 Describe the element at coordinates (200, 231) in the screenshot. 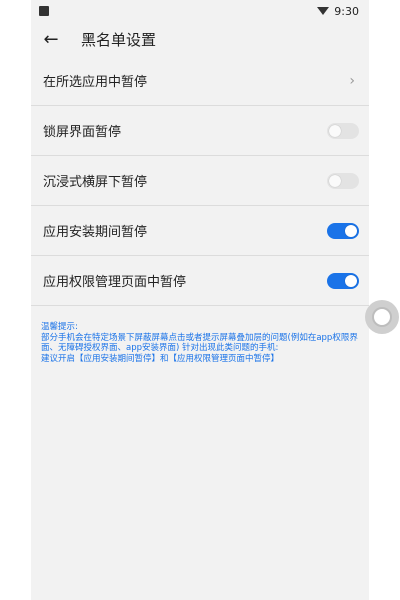

I see `setting-row-app-install: 应用安装期间暂停` at that location.